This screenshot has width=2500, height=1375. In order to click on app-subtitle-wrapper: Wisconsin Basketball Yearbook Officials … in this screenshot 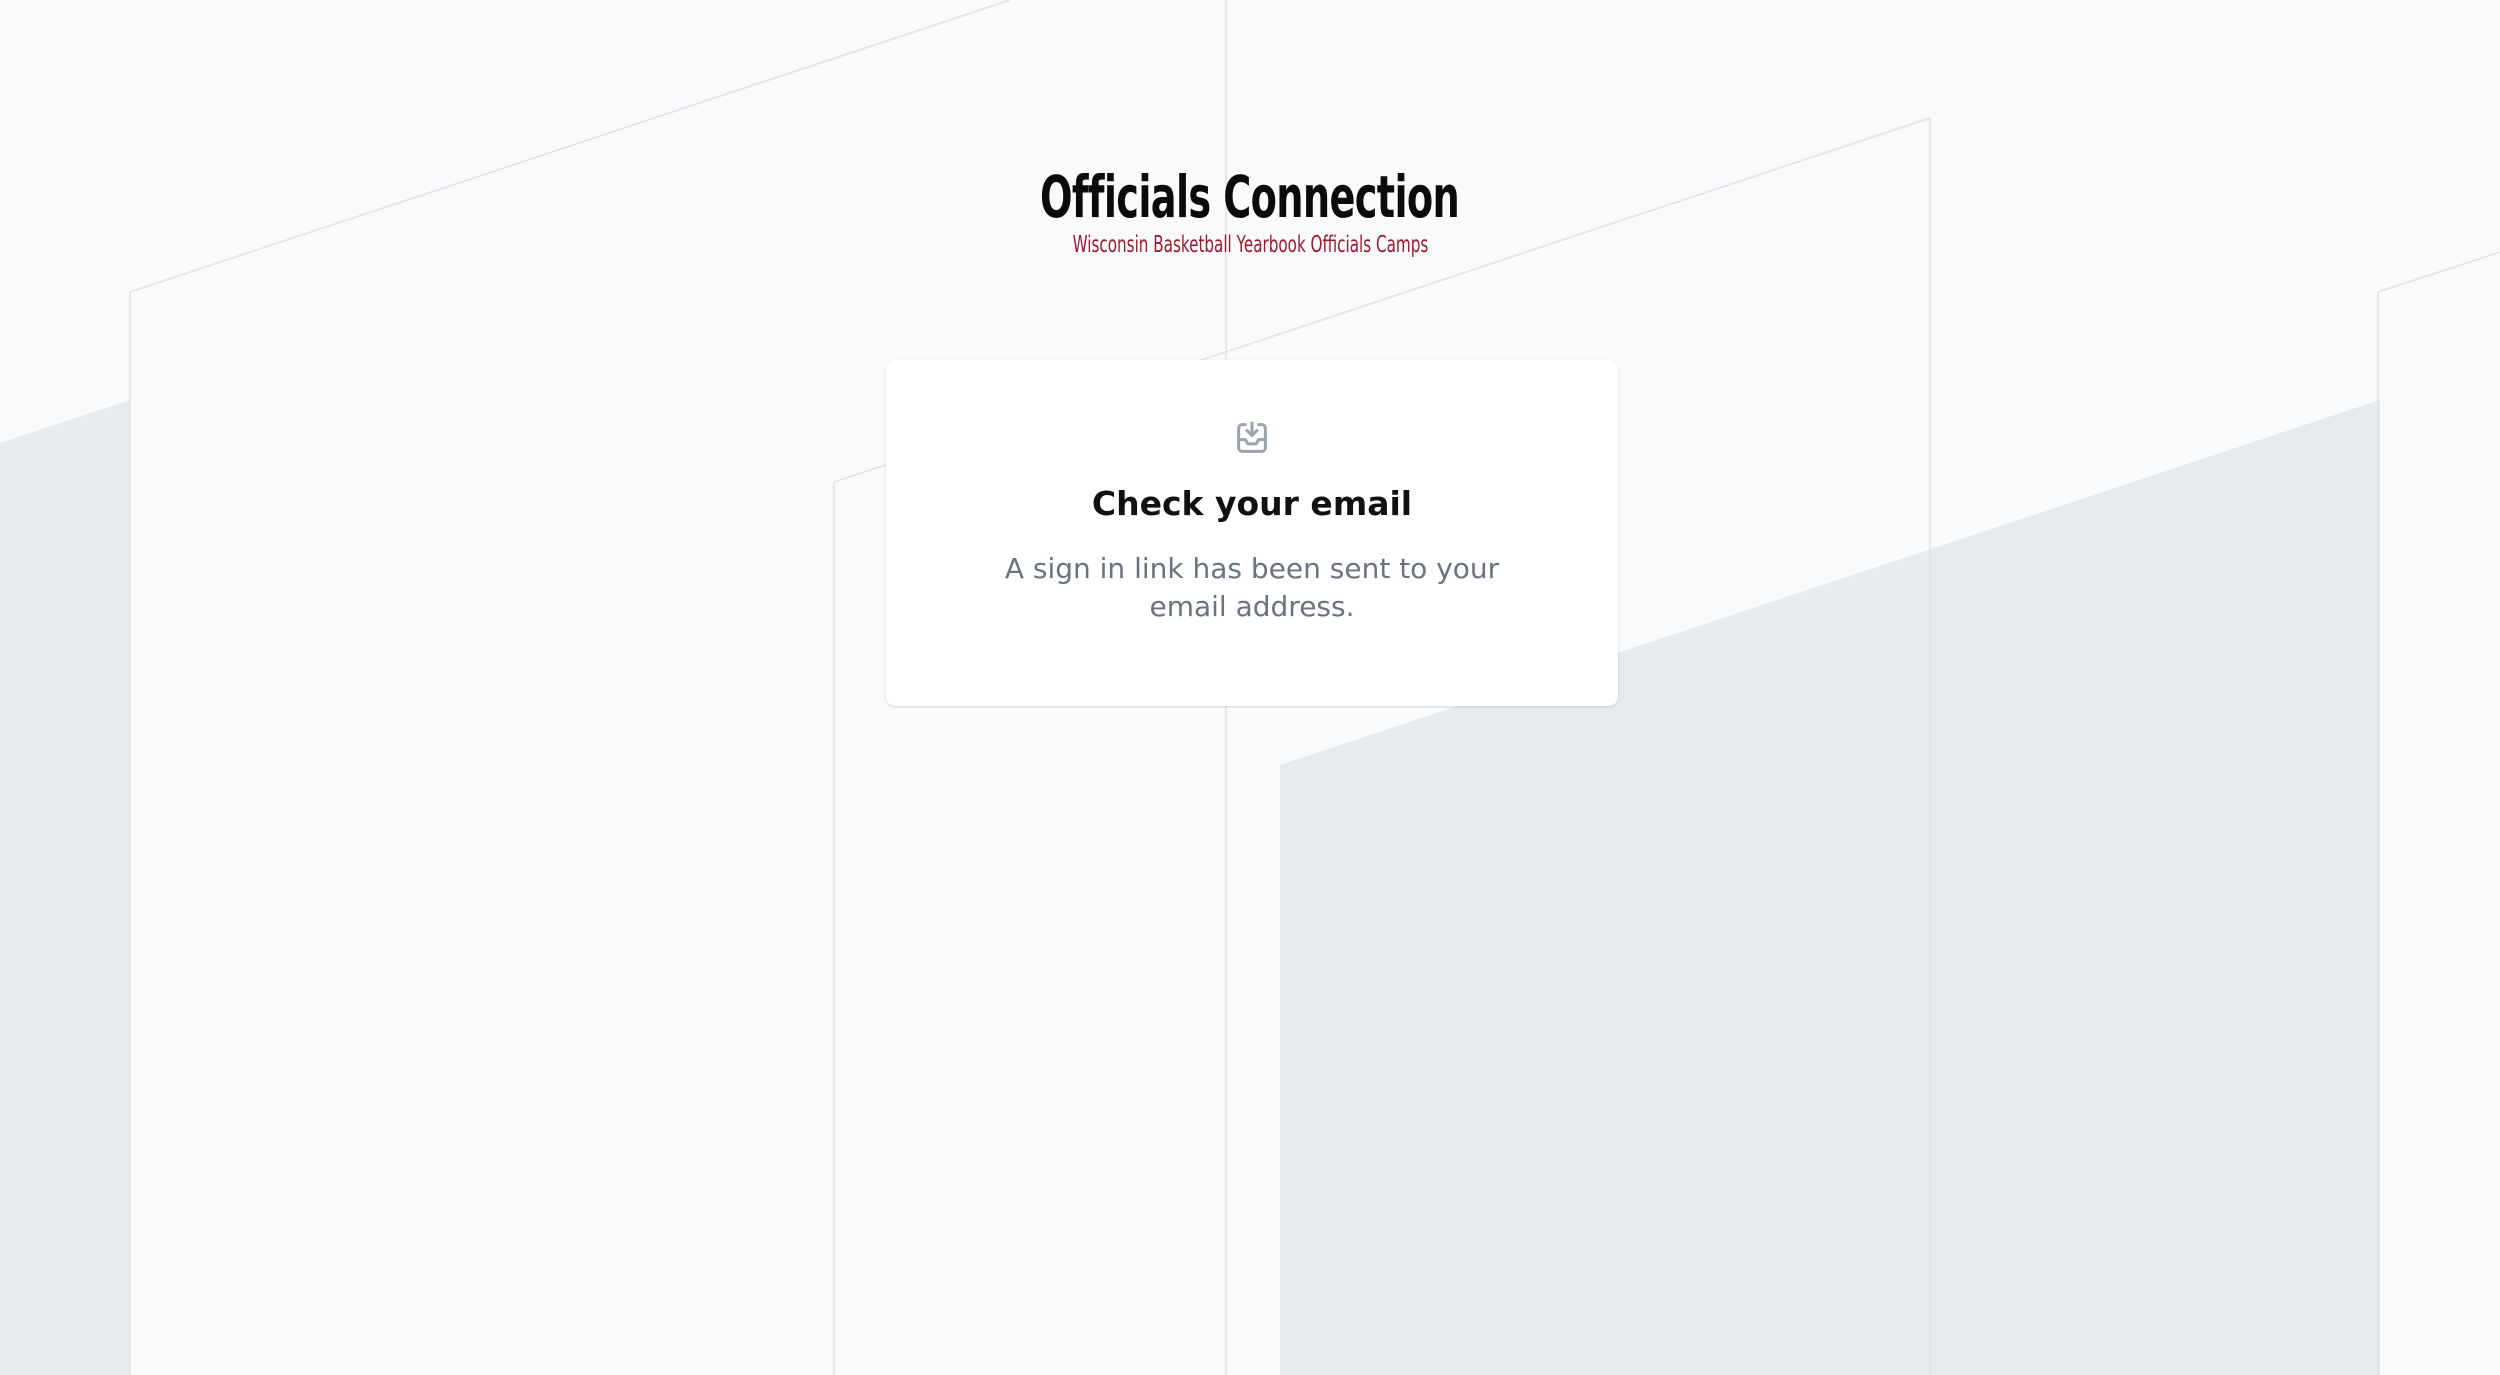, I will do `click(1250, 245)`.